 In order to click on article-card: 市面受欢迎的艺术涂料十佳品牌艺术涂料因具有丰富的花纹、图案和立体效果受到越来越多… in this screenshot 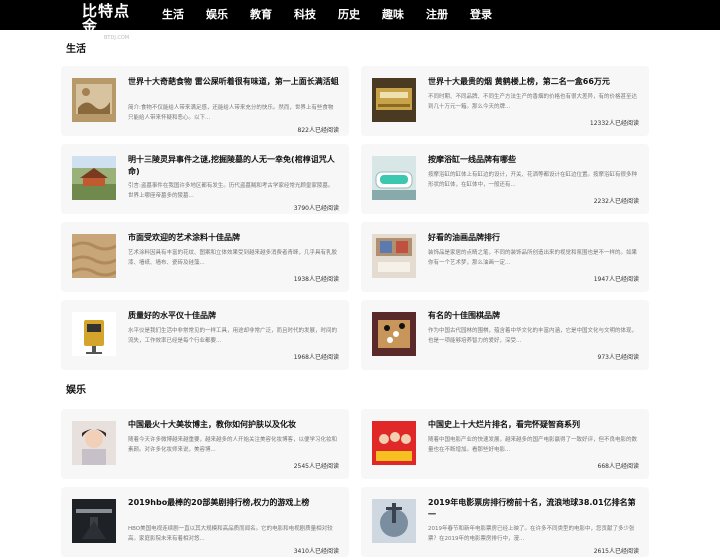, I will do `click(205, 257)`.